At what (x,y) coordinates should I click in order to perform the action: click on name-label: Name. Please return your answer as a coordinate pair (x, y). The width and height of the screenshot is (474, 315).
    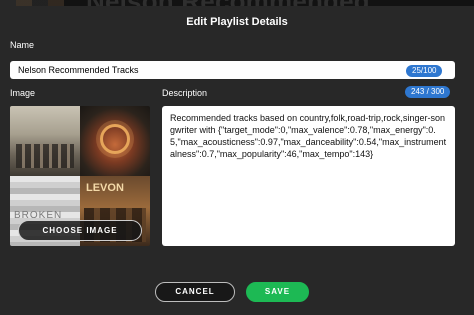
    Looking at the image, I should click on (22, 45).